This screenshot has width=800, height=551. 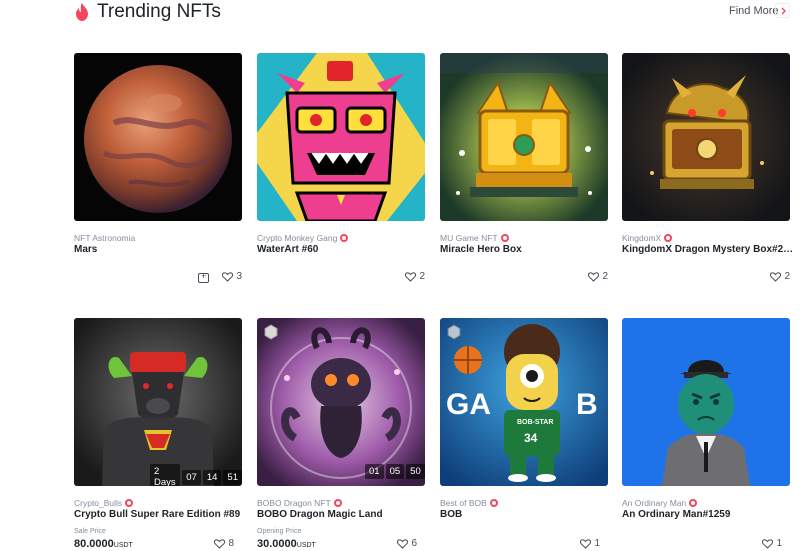 I want to click on section-header: Trending NFTs Find More, so click(x=400, y=15).